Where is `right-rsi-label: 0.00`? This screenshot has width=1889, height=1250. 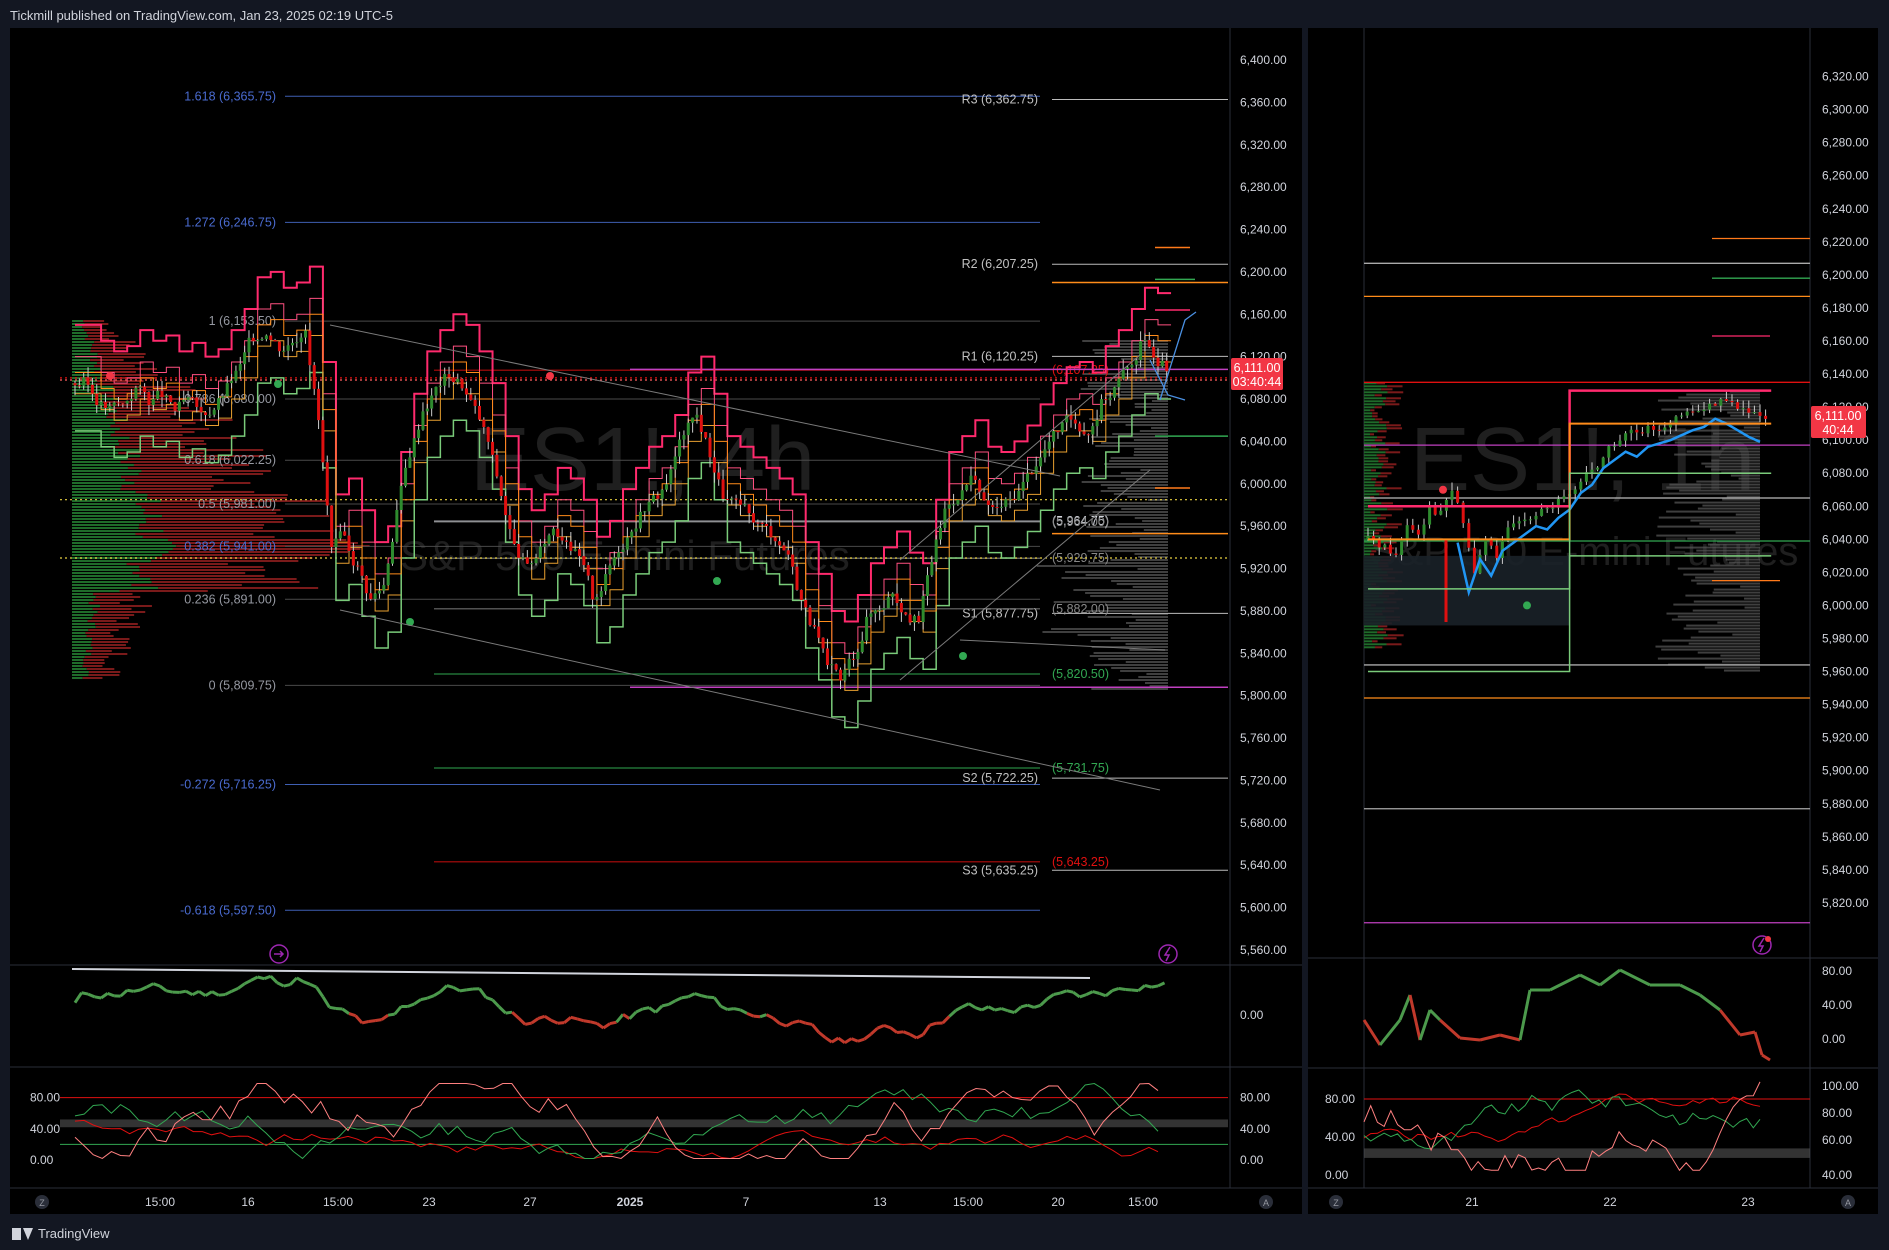
right-rsi-label: 0.00 is located at coordinates (1834, 1039).